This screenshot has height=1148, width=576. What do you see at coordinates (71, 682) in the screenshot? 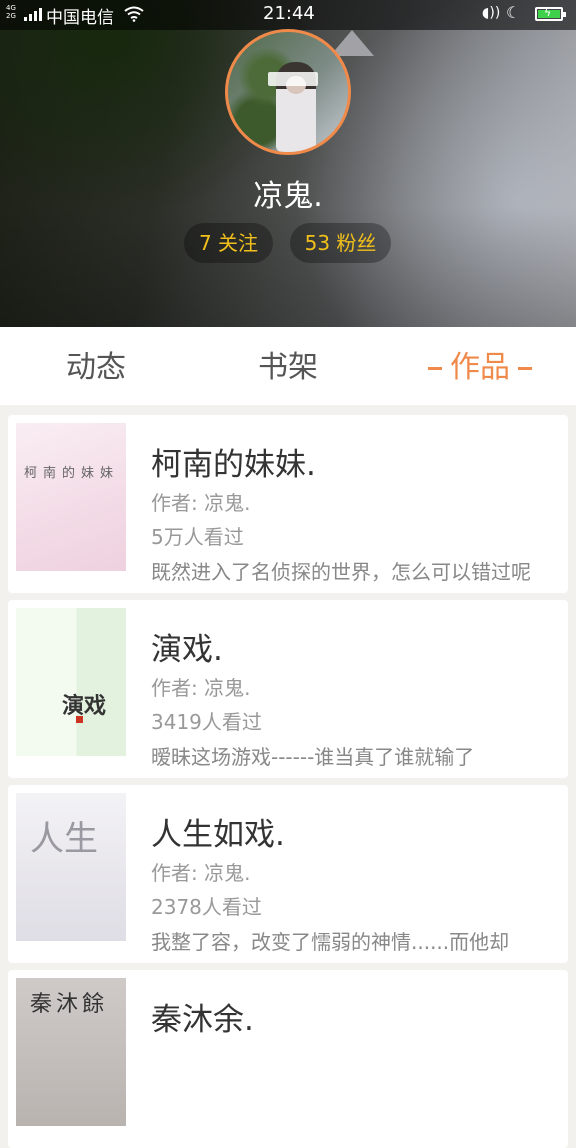
I see `book-cover: 演戏` at bounding box center [71, 682].